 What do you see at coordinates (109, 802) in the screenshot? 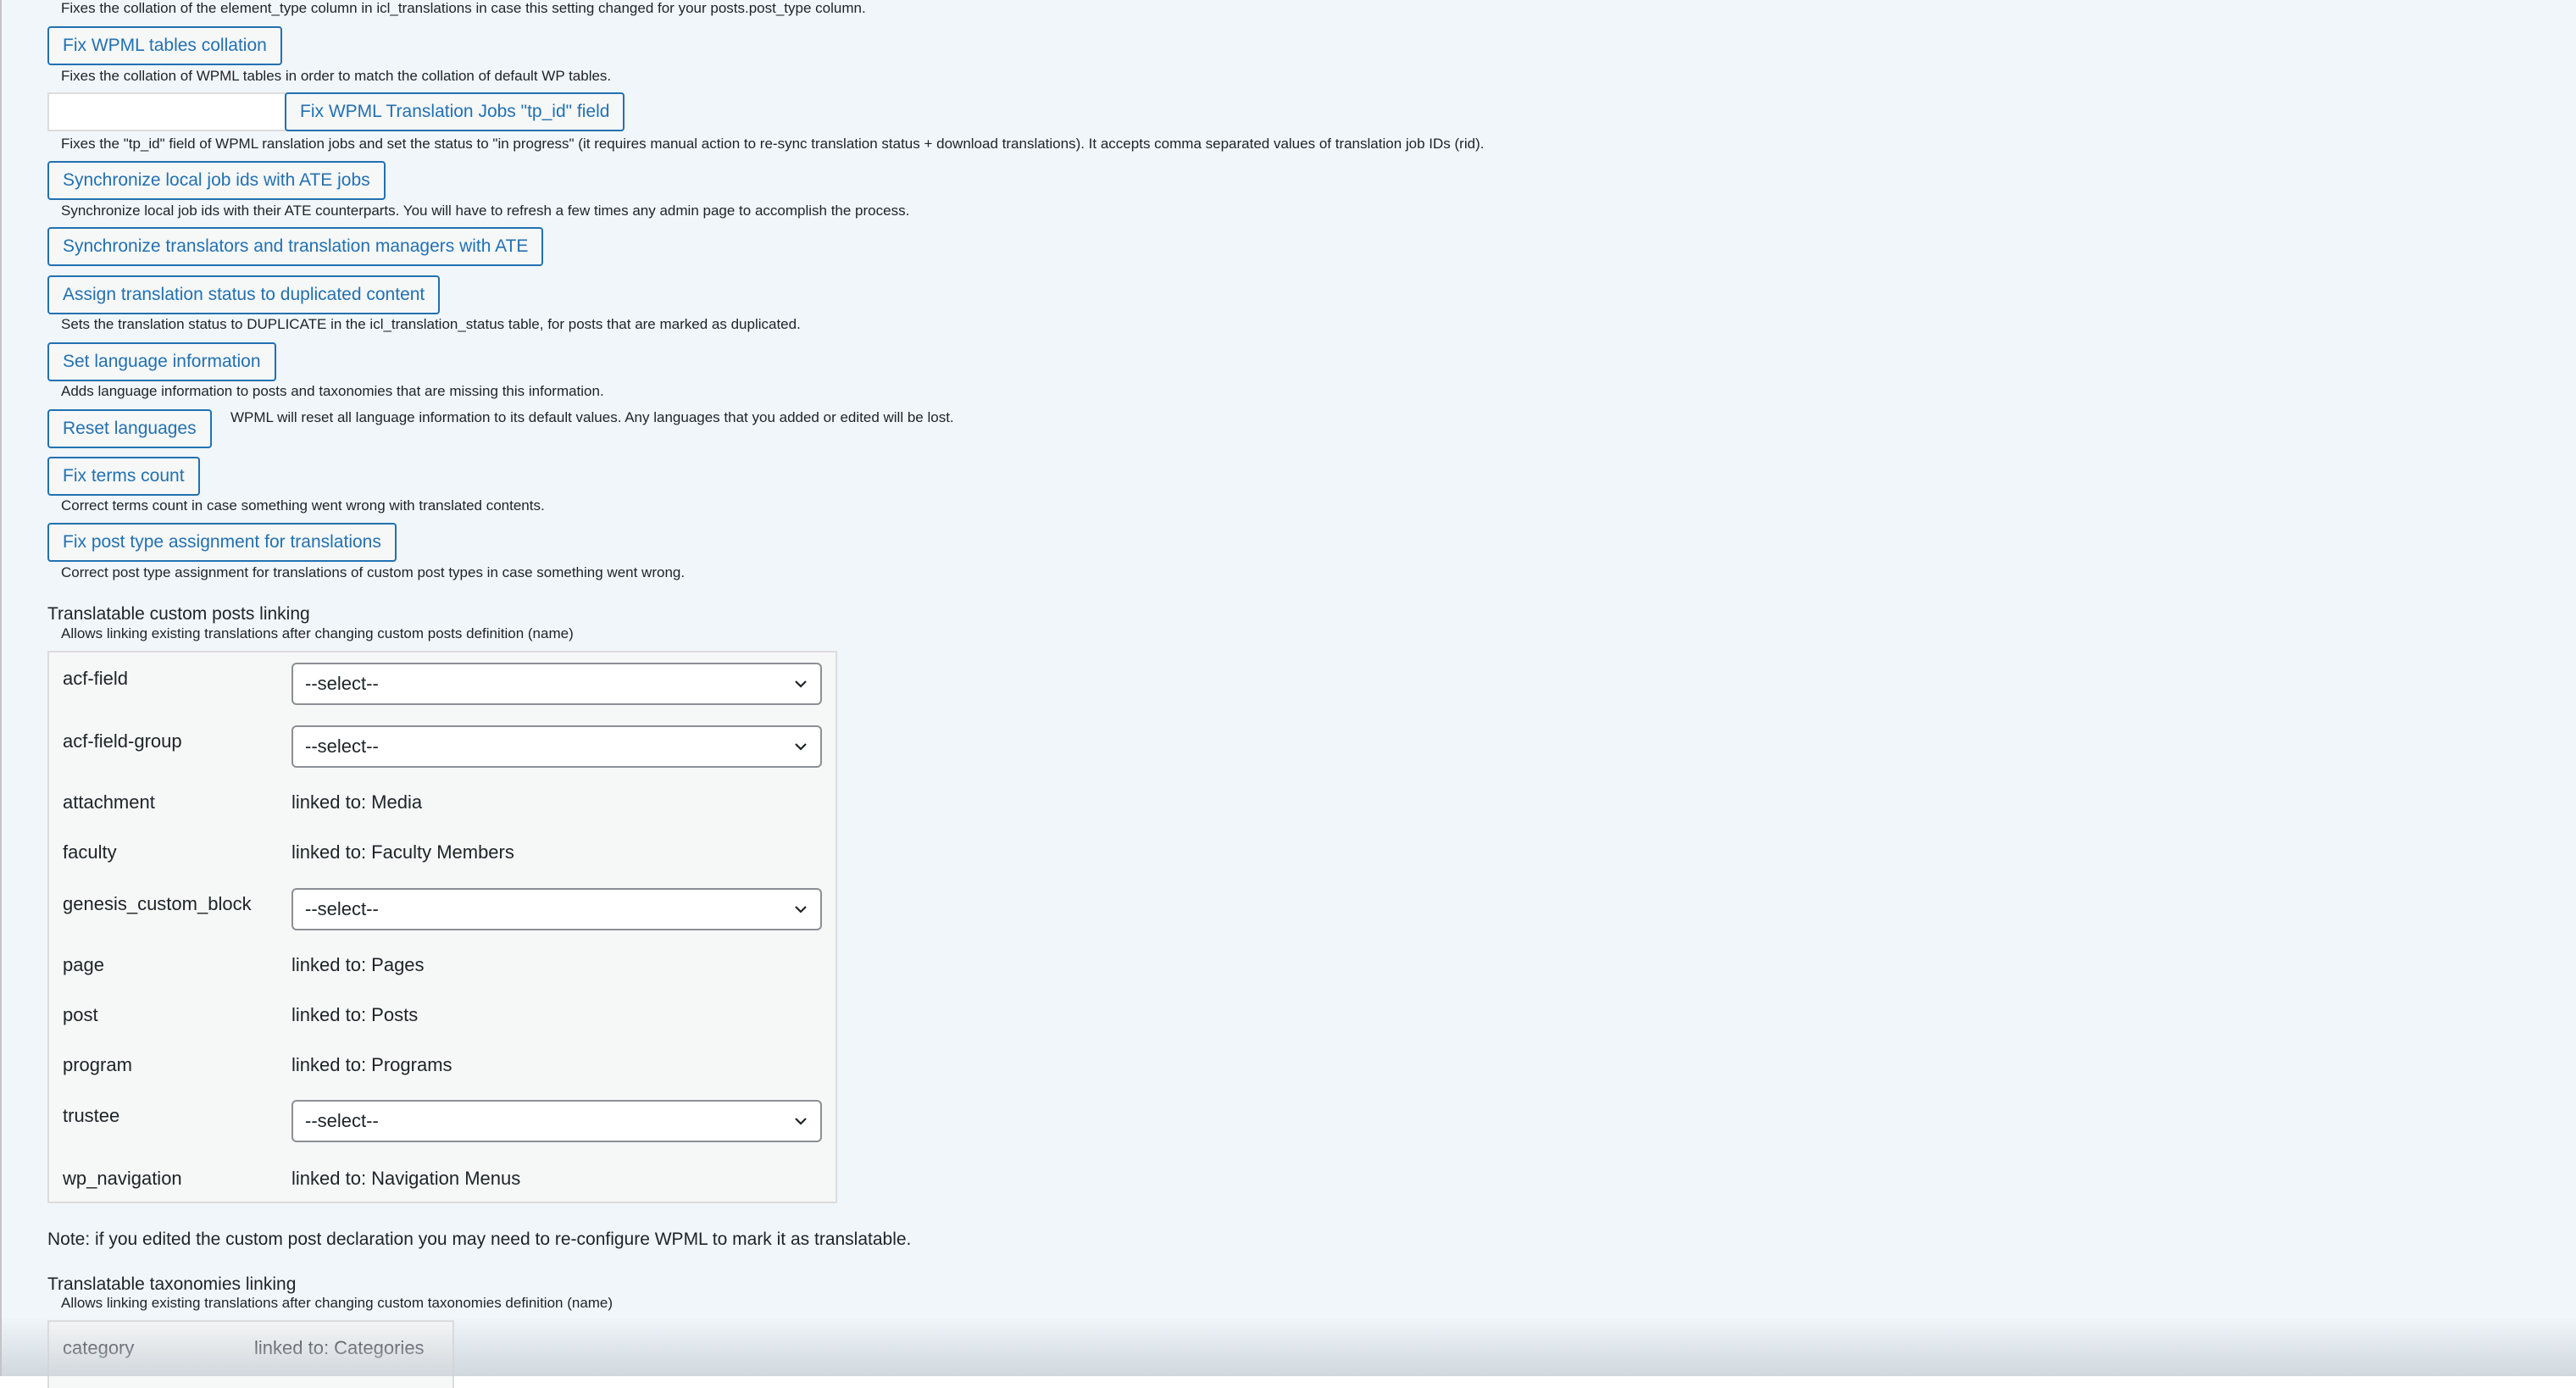
I see `post-type-name: attachment` at bounding box center [109, 802].